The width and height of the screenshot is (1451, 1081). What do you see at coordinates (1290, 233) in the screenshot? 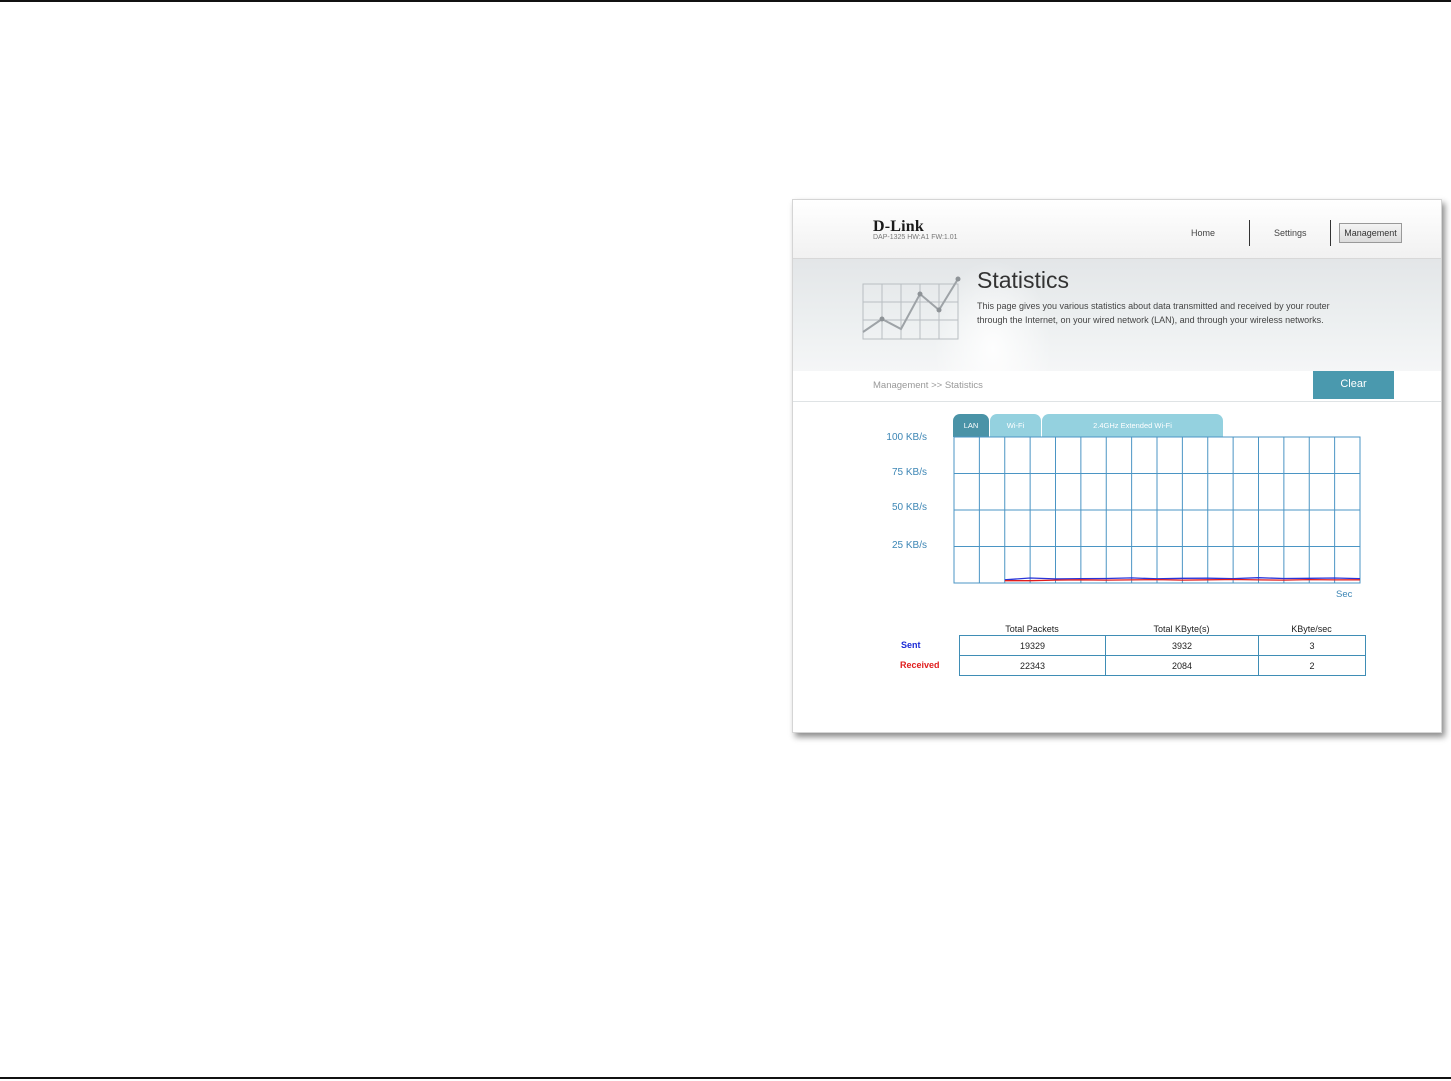
I see `nav-settings-link: Settings` at bounding box center [1290, 233].